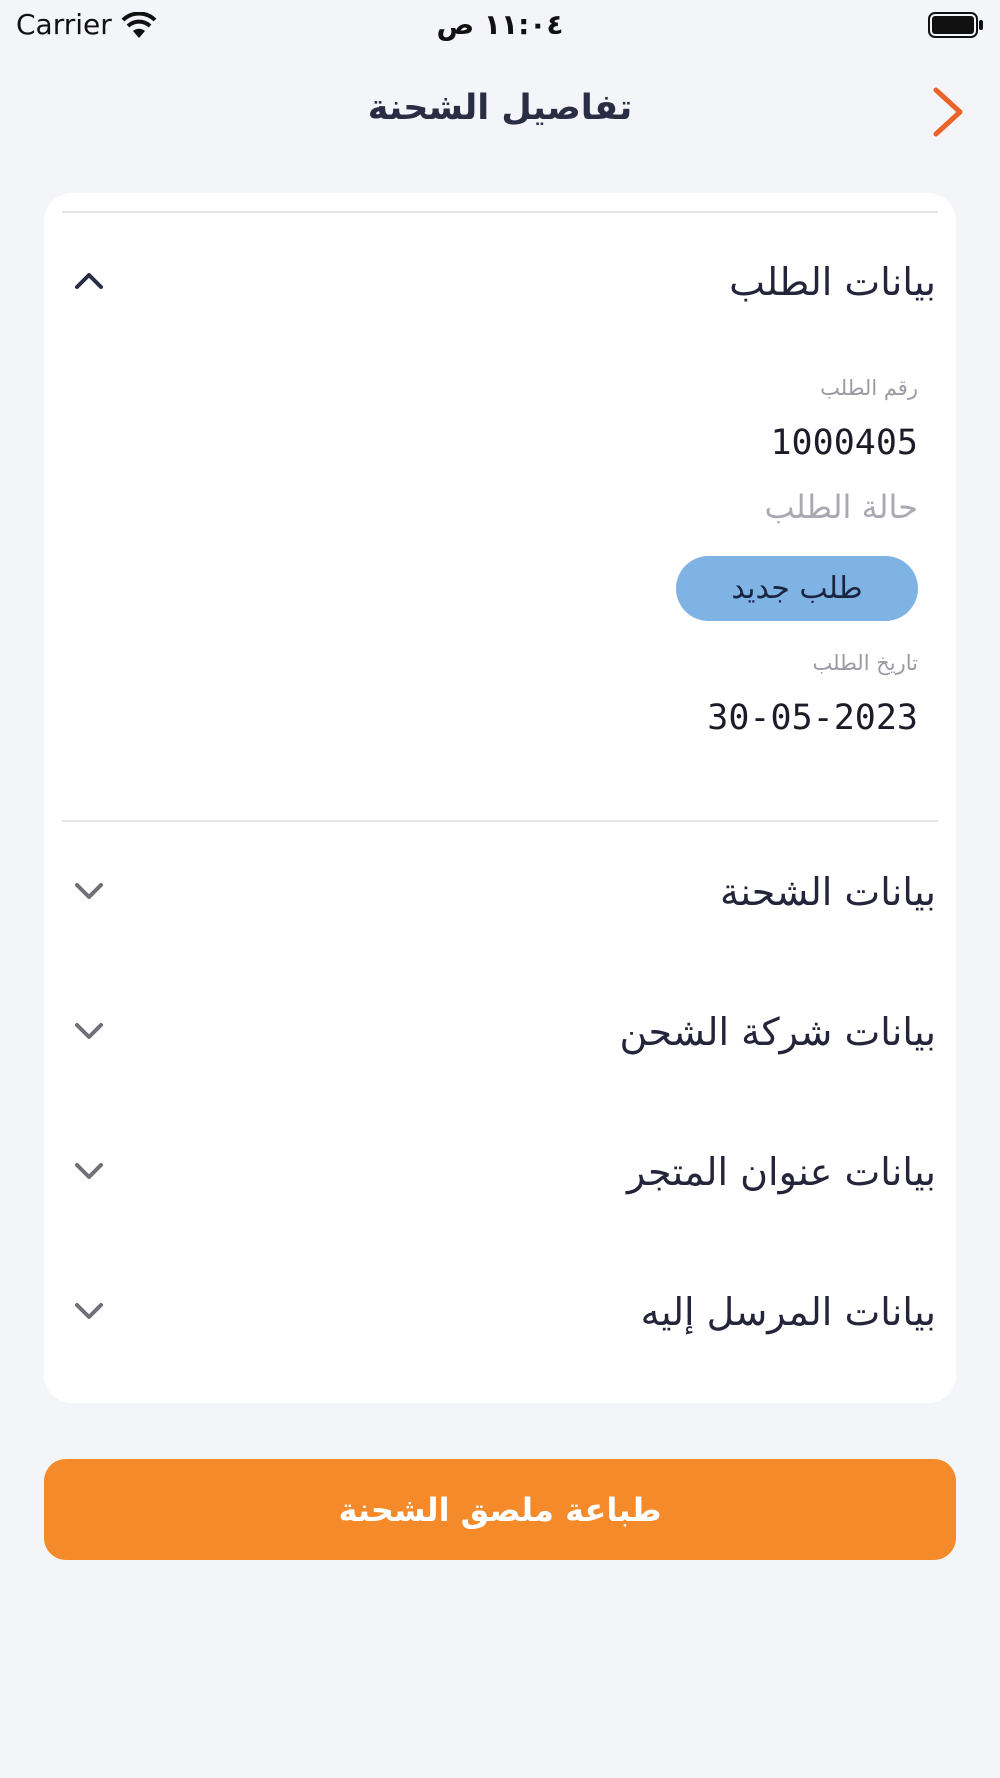 This screenshot has width=1000, height=1778. I want to click on order-number-value: 1000405, so click(844, 443).